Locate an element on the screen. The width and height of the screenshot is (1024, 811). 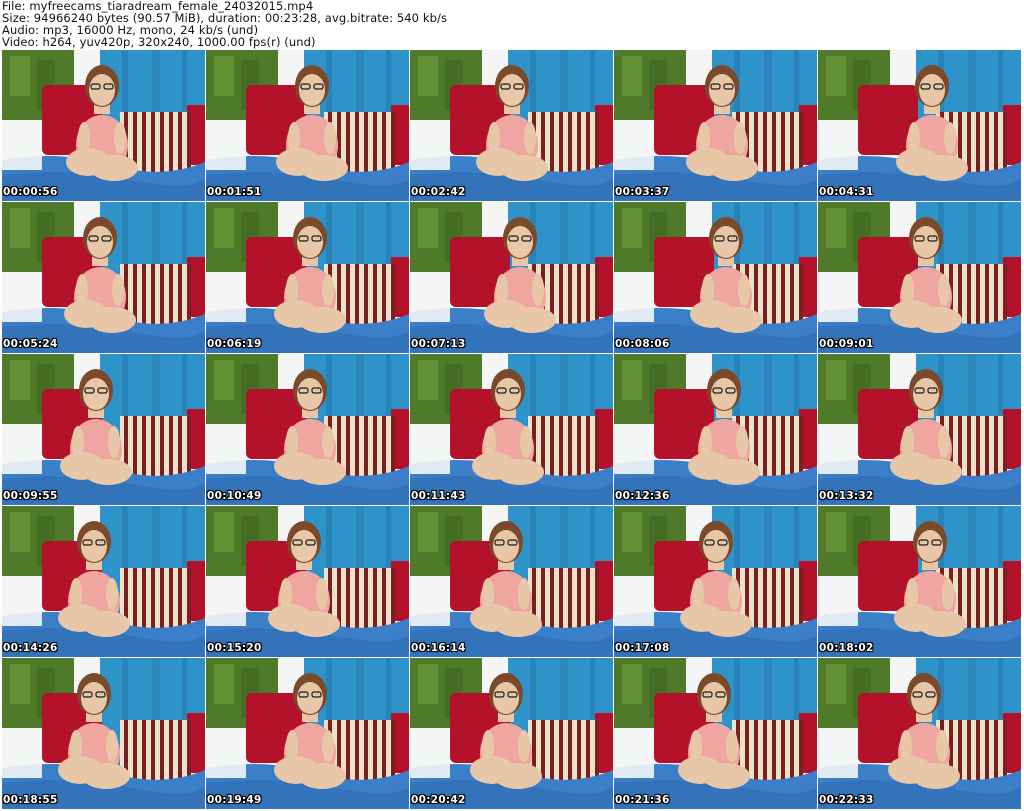
video-thumbnail: 00:13:32 is located at coordinates (919, 429).